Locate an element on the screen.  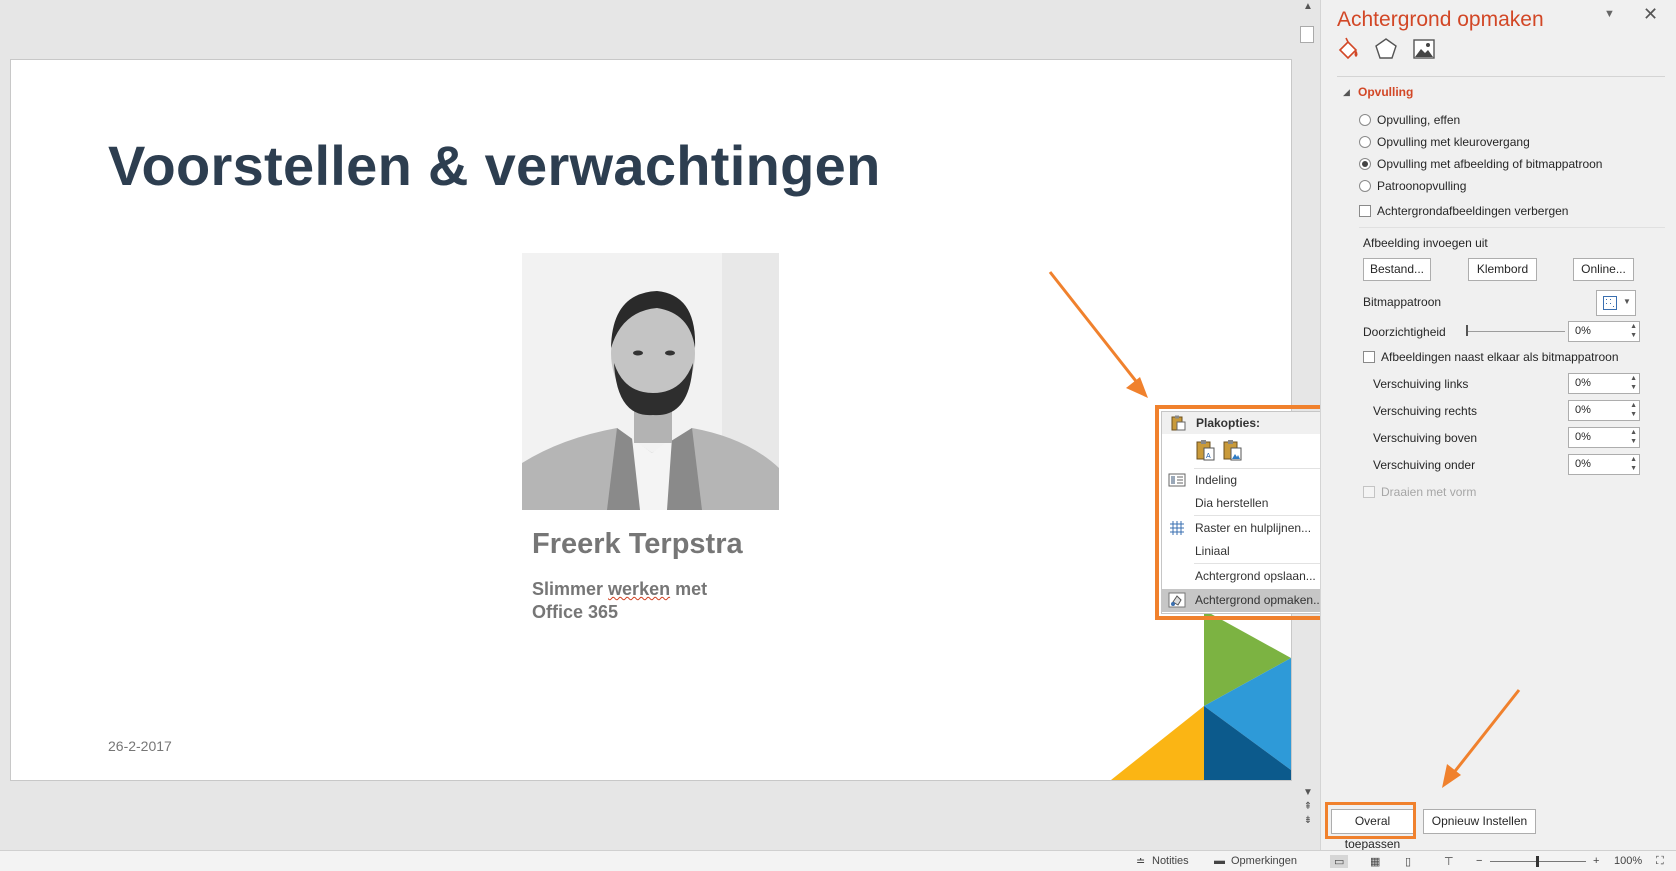
menu-item-ruler: Liniaal is located at coordinates (1253, 551).